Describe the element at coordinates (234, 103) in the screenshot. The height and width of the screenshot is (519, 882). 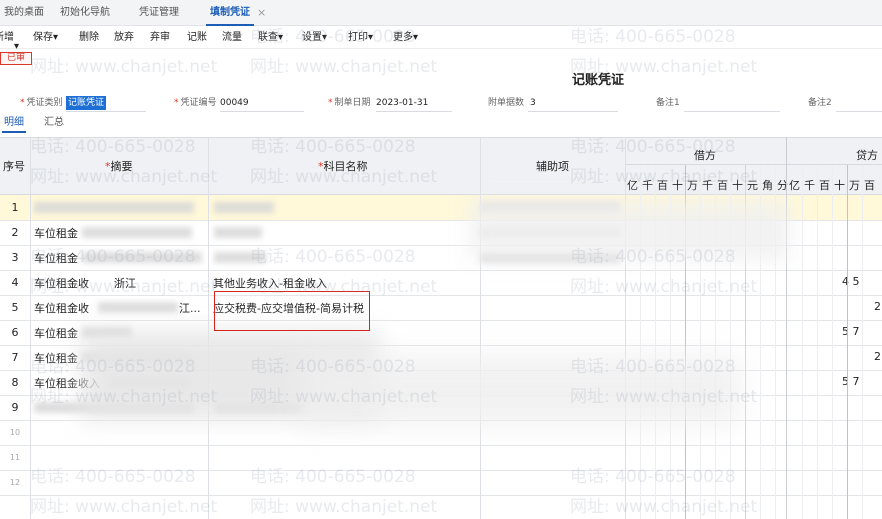
I see `voucher-no-field: 00049` at that location.